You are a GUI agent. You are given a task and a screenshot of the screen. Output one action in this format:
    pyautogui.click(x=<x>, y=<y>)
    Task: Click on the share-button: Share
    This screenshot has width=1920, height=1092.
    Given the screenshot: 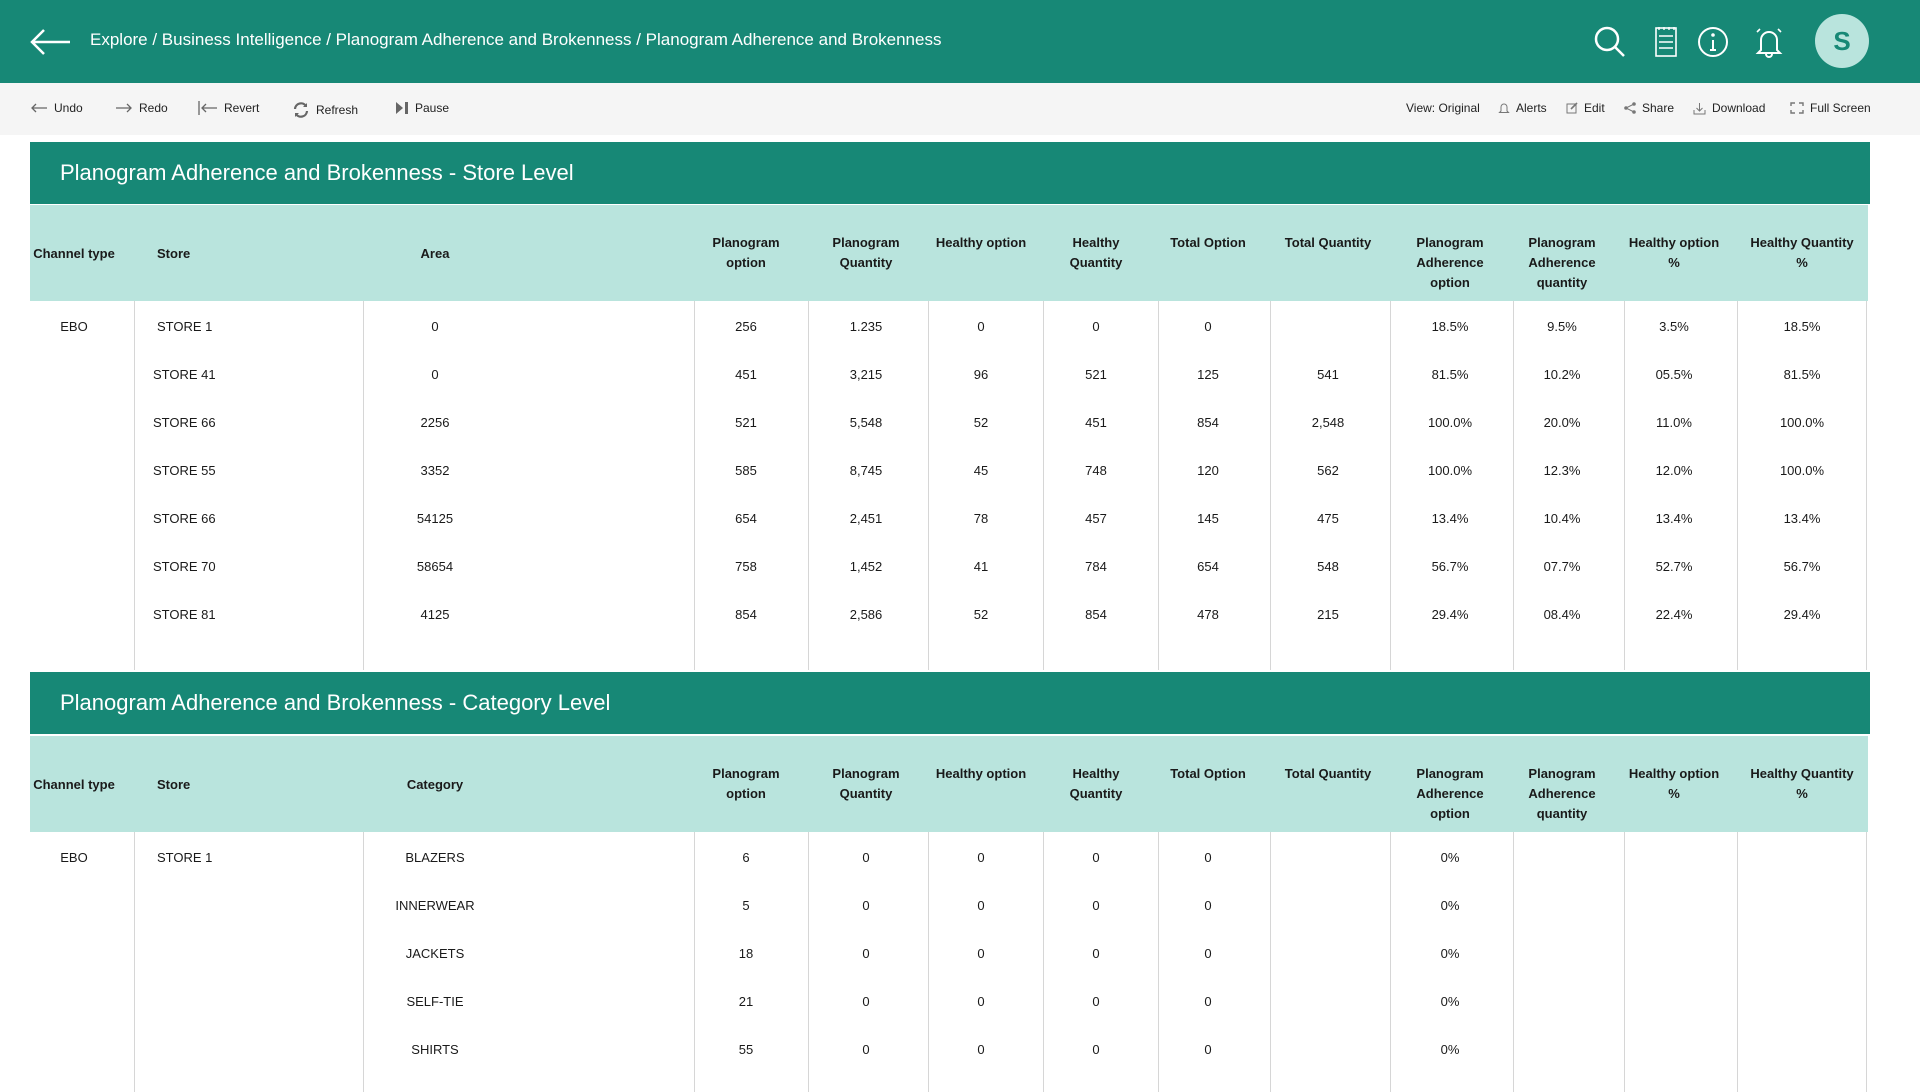 What is the action you would take?
    pyautogui.click(x=1649, y=108)
    